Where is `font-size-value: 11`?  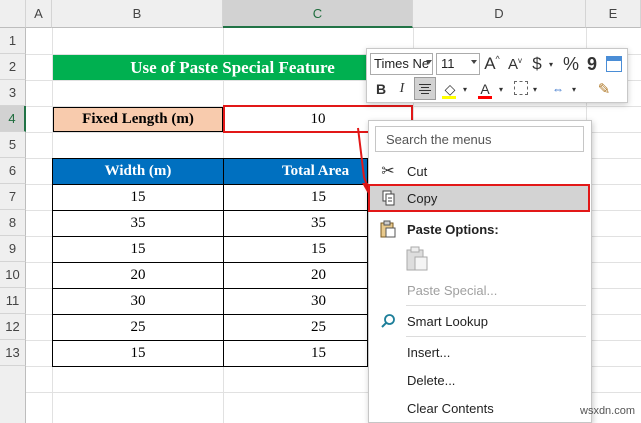
font-size-value: 11 is located at coordinates (448, 63).